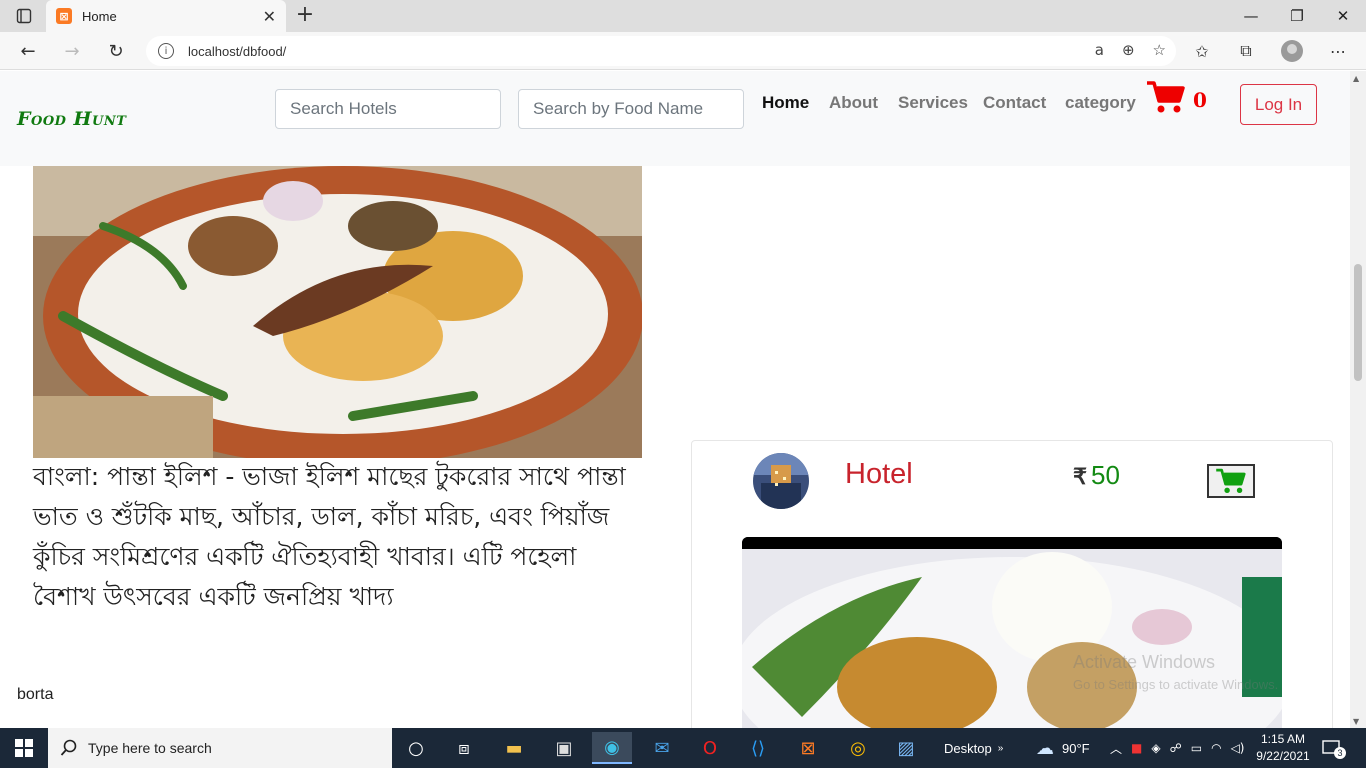  Describe the element at coordinates (1343, 16) in the screenshot. I see `close-window-button: ✕` at that location.